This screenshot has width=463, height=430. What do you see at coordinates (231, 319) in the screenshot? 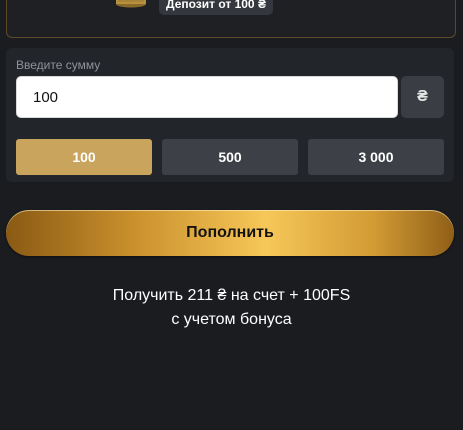
I see `bonus-summary-note: с учетом бонуса` at bounding box center [231, 319].